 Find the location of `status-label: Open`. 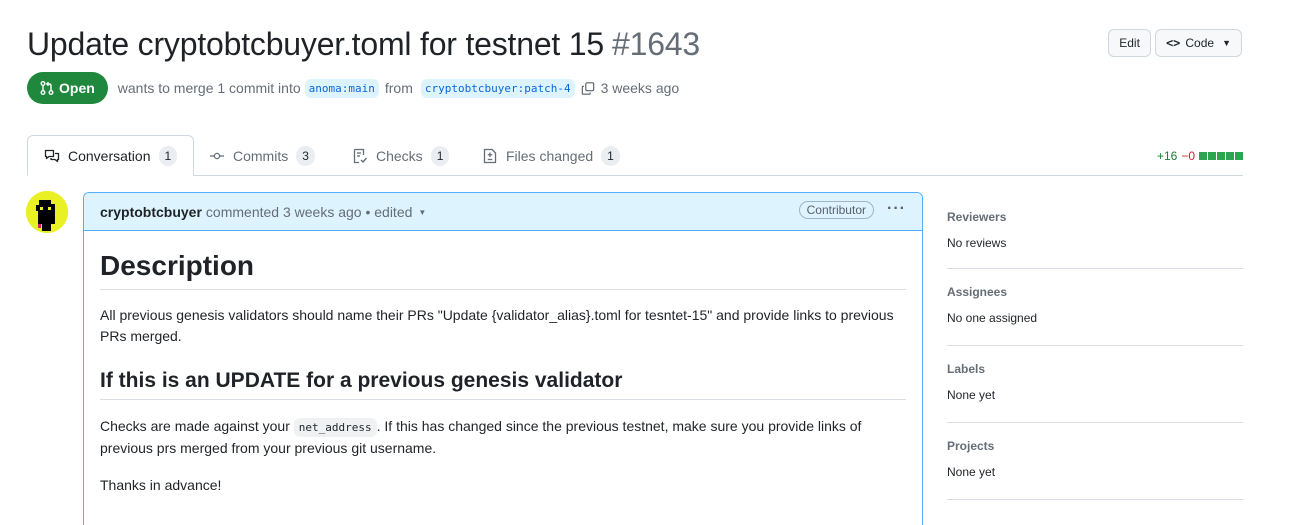

status-label: Open is located at coordinates (77, 88).